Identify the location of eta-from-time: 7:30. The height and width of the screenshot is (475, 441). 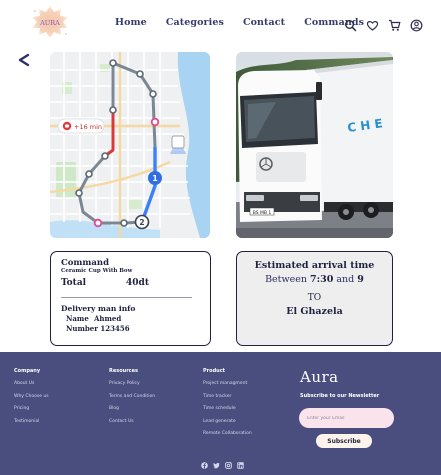
(322, 279).